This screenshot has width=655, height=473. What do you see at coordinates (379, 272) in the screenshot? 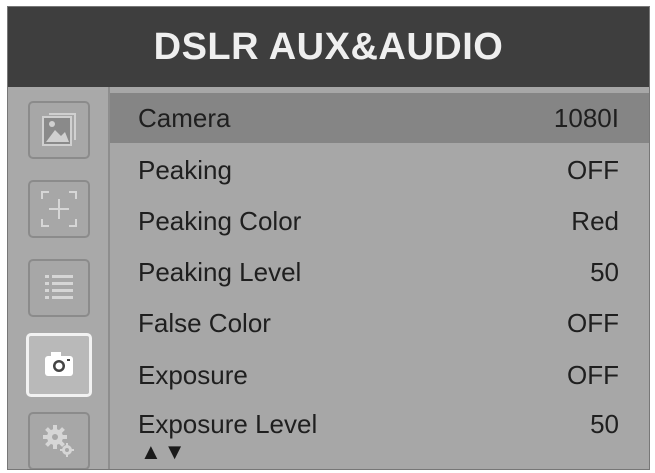
I see `menu-row-peaking-level: Peaking Level 50` at bounding box center [379, 272].